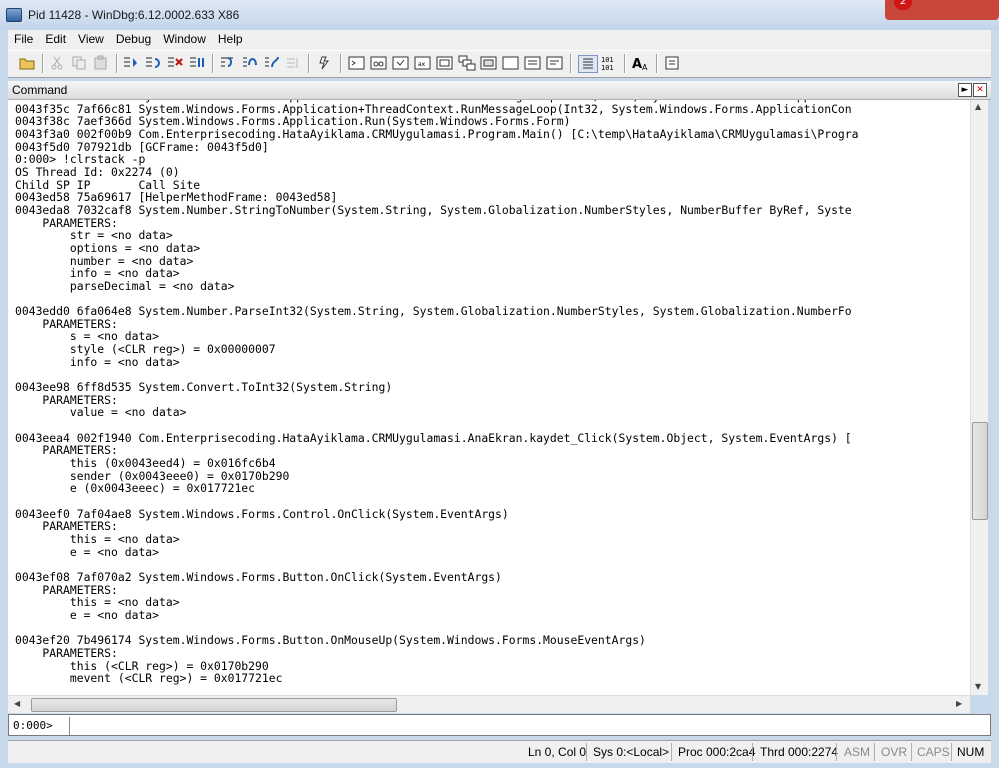 This screenshot has width=999, height=768. Describe the element at coordinates (79, 63) in the screenshot. I see `copy-icon` at that location.